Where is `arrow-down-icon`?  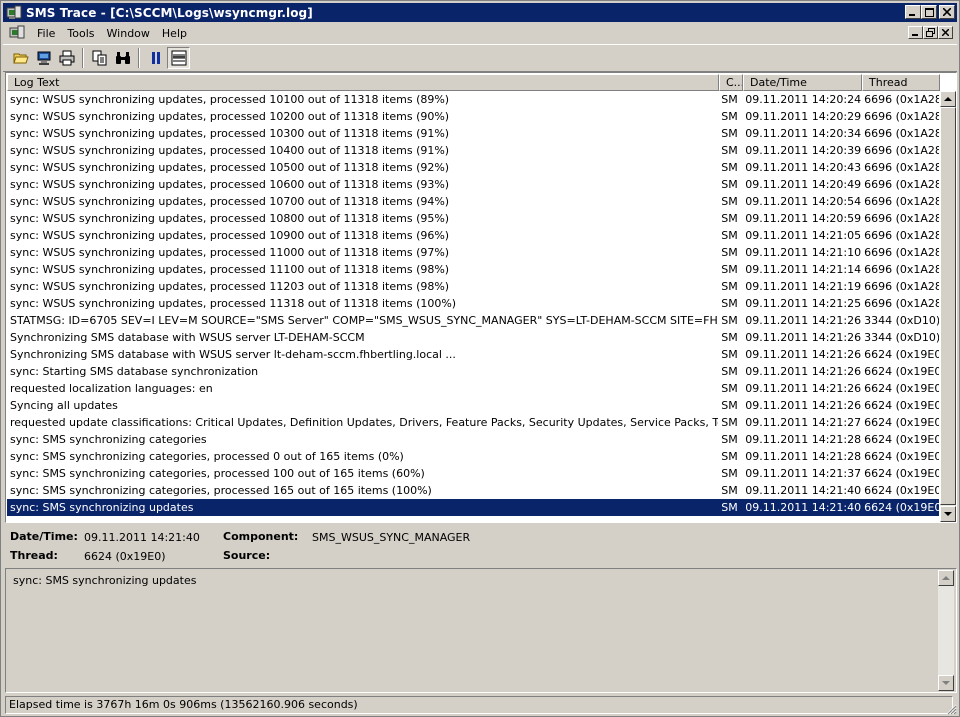
arrow-down-icon is located at coordinates (948, 514).